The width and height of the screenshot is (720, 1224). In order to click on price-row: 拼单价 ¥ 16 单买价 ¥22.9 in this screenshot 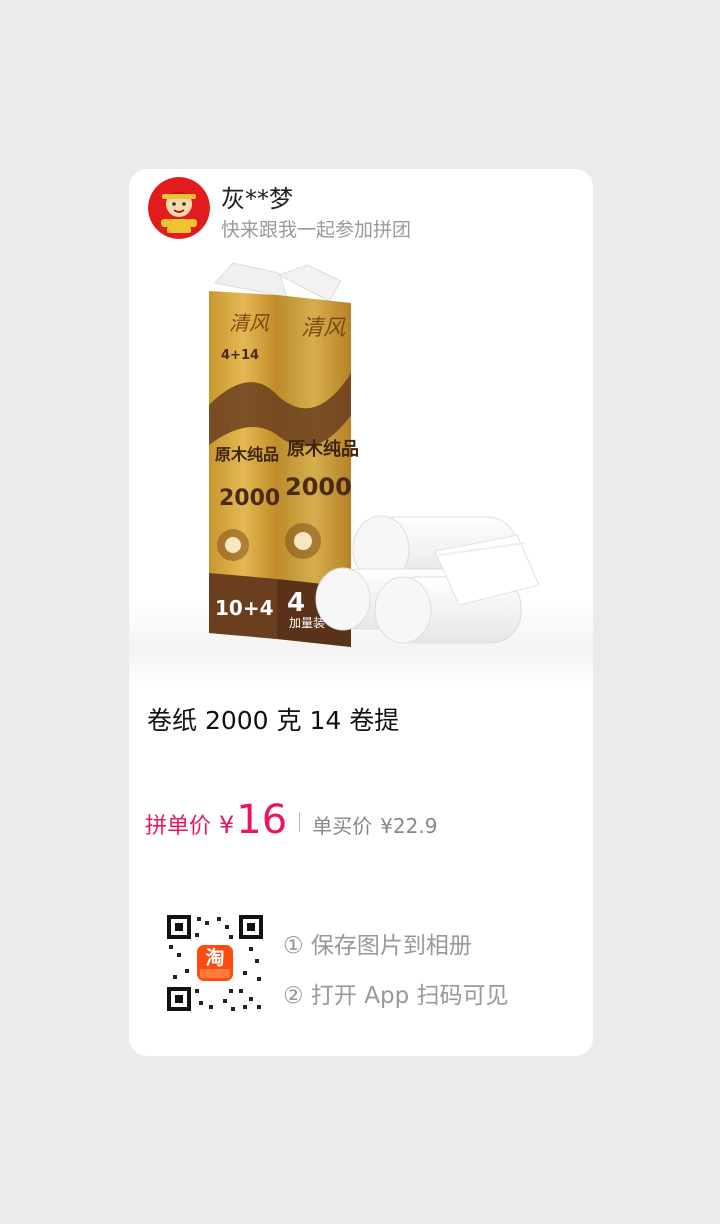, I will do `click(291, 822)`.